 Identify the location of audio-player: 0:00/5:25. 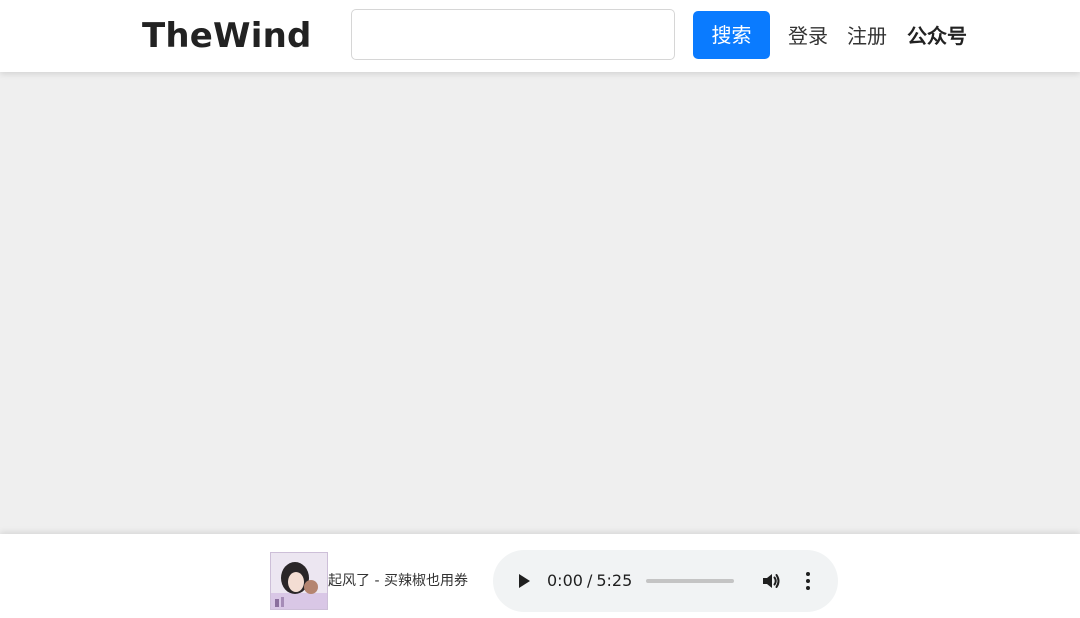
(665, 581).